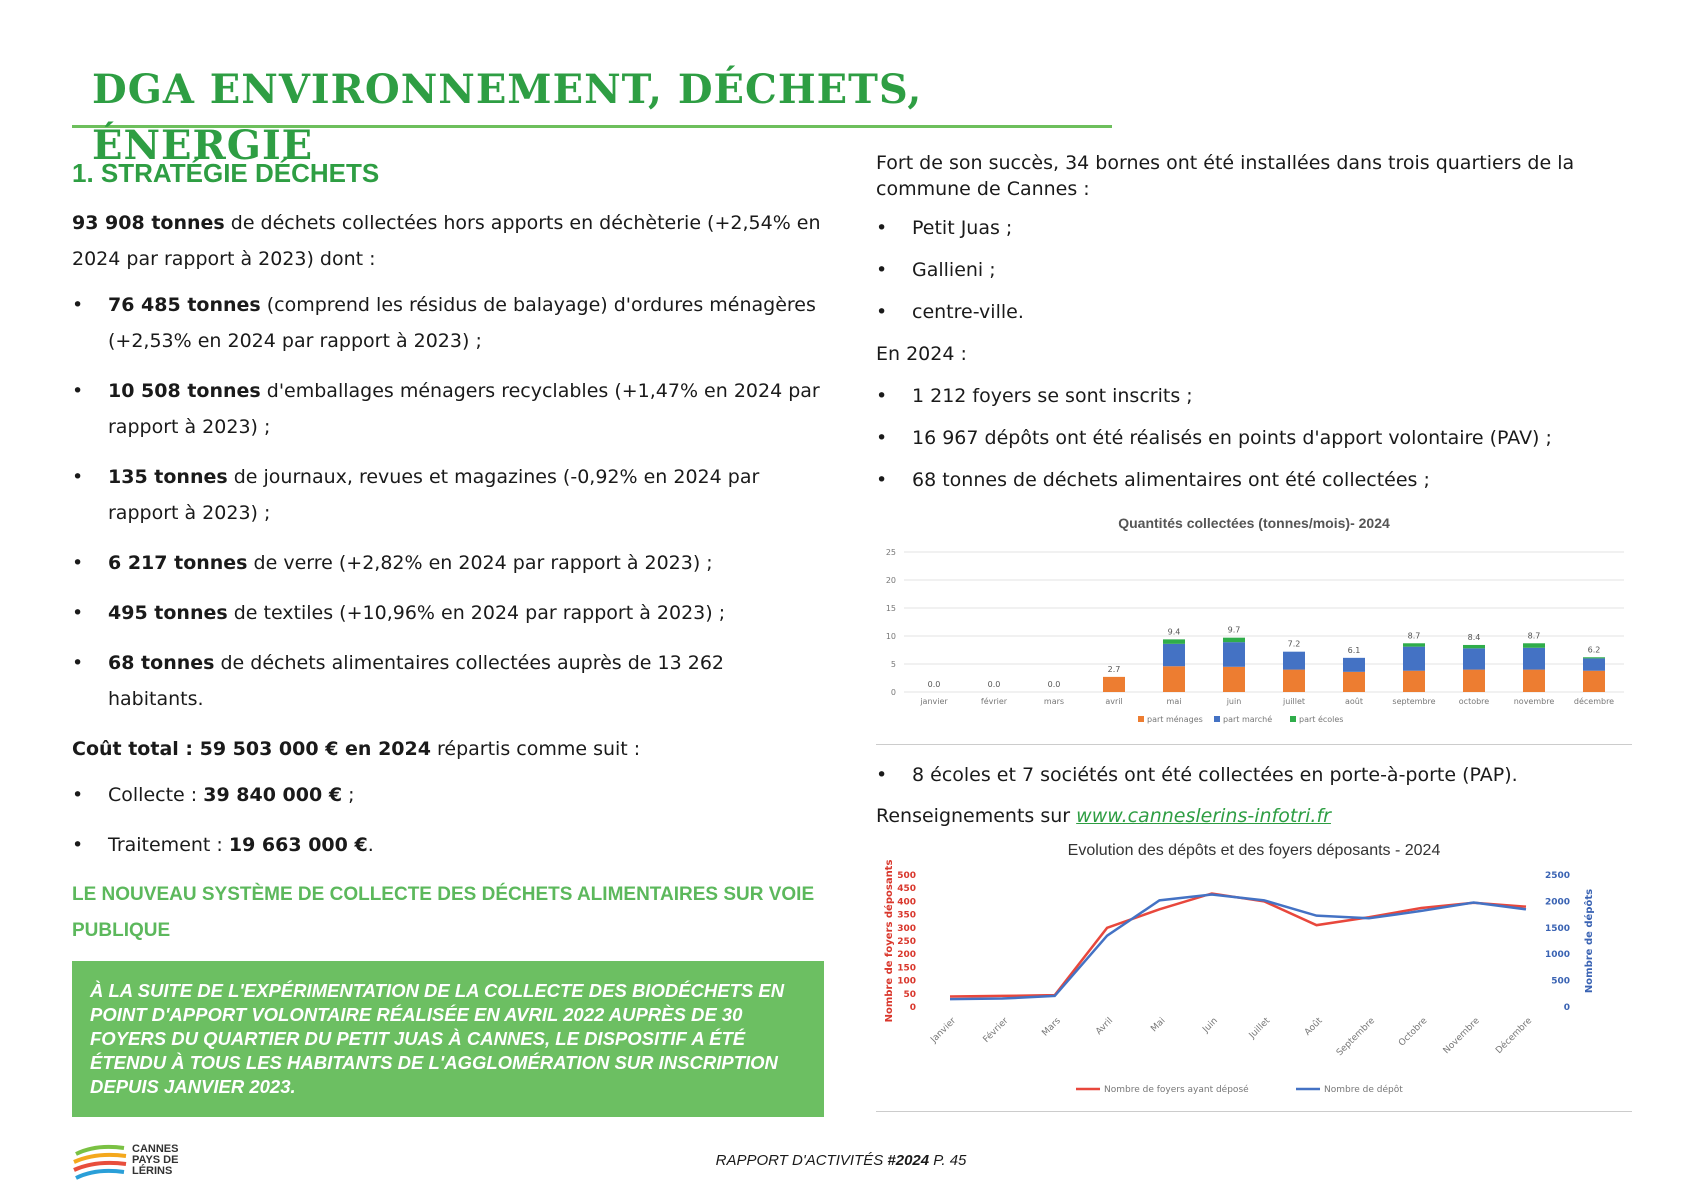 This screenshot has height=1192, width=1682. What do you see at coordinates (1557, 929) in the screenshot?
I see `y-right-tick-label: 1500` at bounding box center [1557, 929].